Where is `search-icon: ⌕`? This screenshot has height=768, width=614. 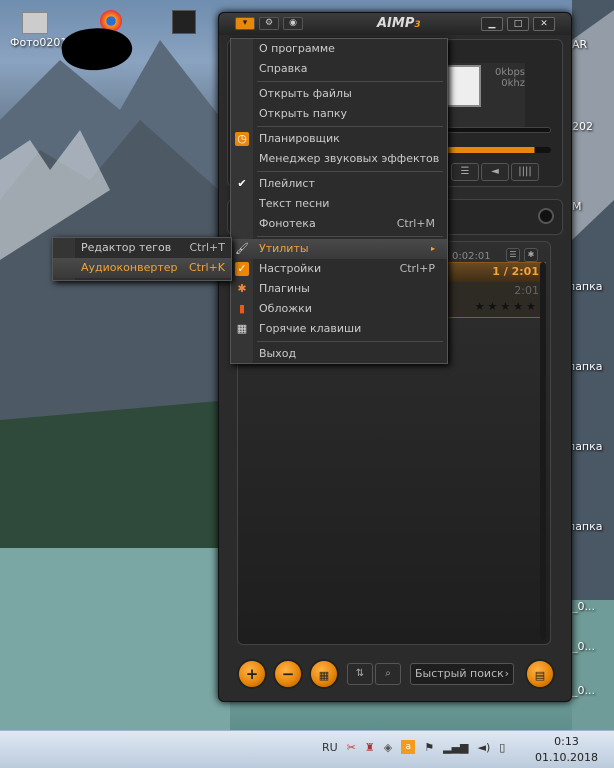
search-icon: ⌕ is located at coordinates (388, 673).